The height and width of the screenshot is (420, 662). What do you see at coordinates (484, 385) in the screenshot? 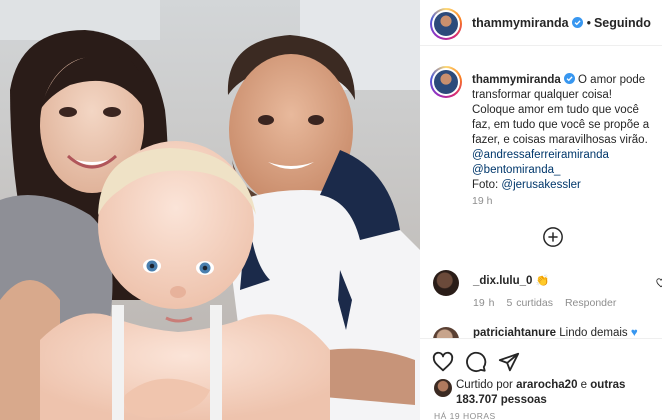
I see `liked-by-prefix: Curtido por` at bounding box center [484, 385].